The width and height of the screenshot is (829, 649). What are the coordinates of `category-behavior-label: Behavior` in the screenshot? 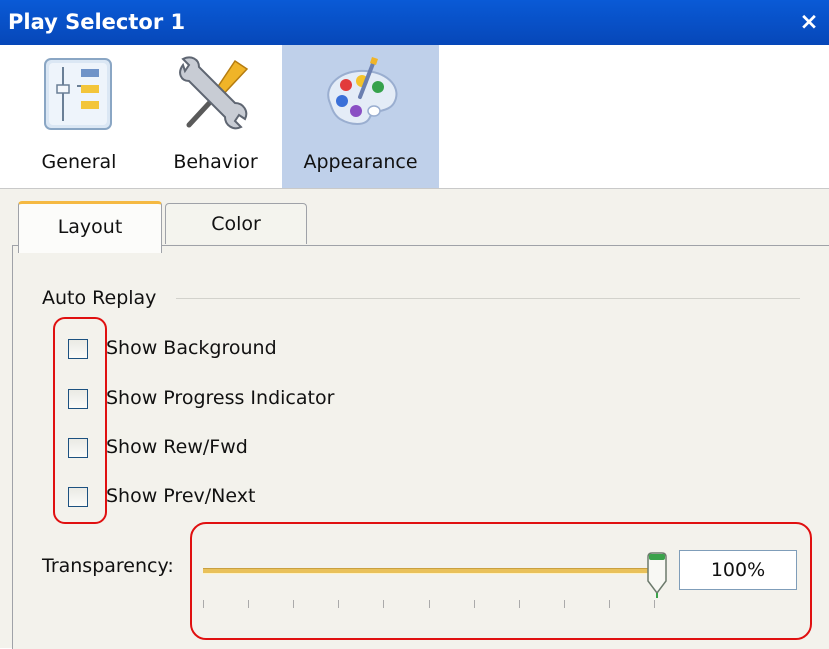 It's located at (215, 162).